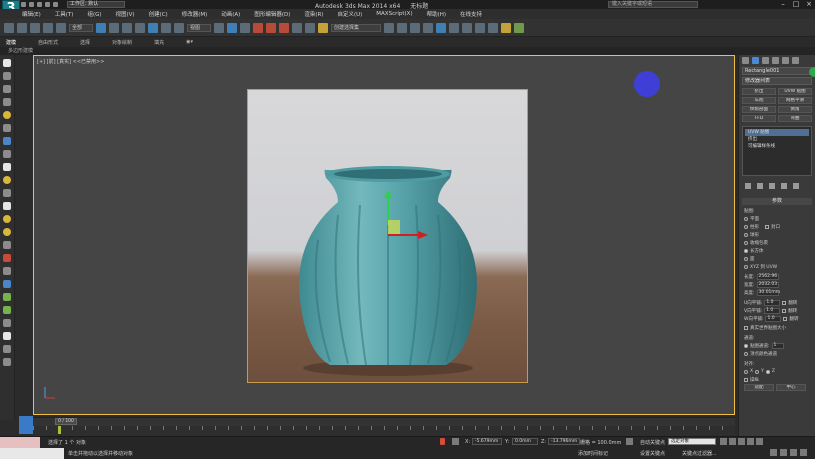 This screenshot has height=459, width=815. What do you see at coordinates (783, 4) in the screenshot?
I see `minimize-icon: –` at bounding box center [783, 4].